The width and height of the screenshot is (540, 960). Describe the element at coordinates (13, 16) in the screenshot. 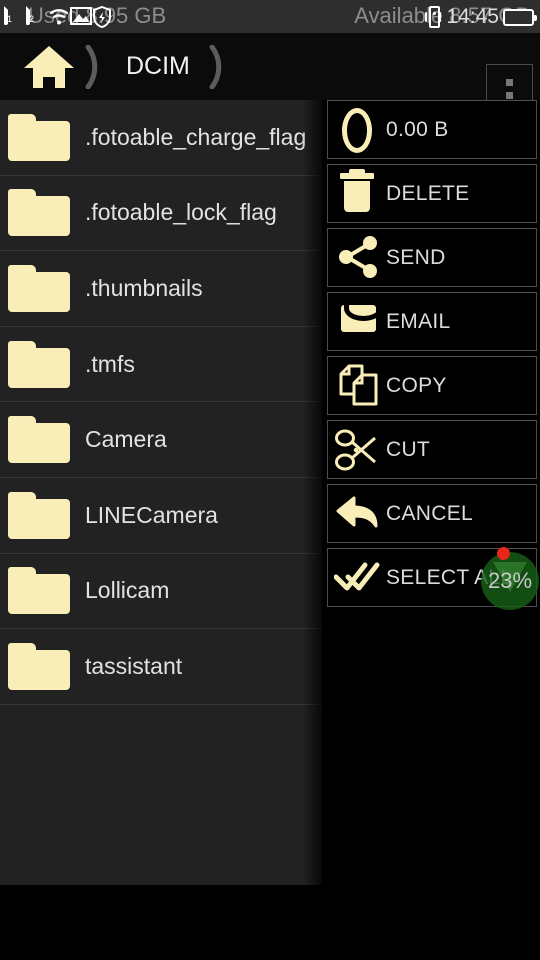

I see `sim1-icon: 1` at that location.